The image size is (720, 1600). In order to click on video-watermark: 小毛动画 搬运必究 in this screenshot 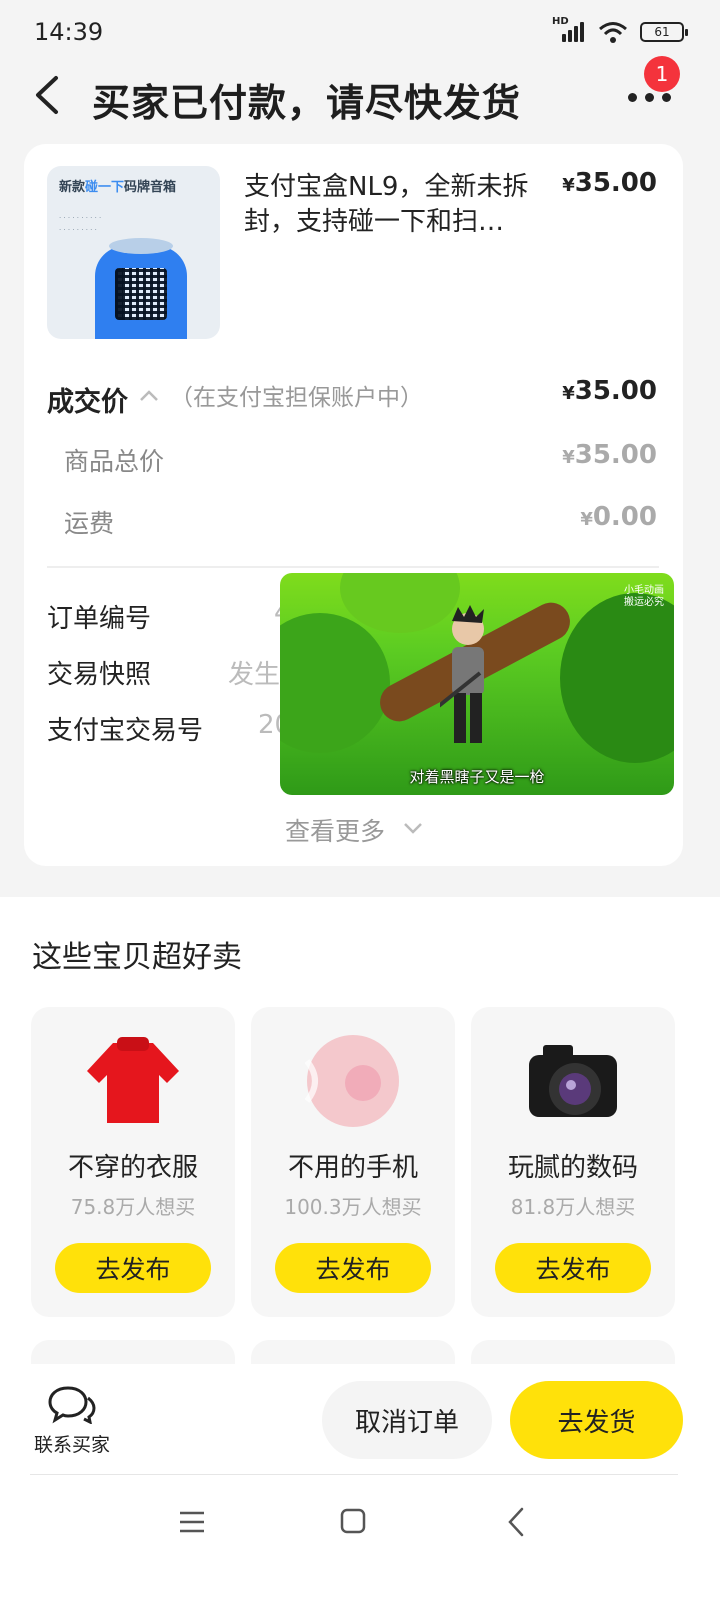, I will do `click(644, 596)`.